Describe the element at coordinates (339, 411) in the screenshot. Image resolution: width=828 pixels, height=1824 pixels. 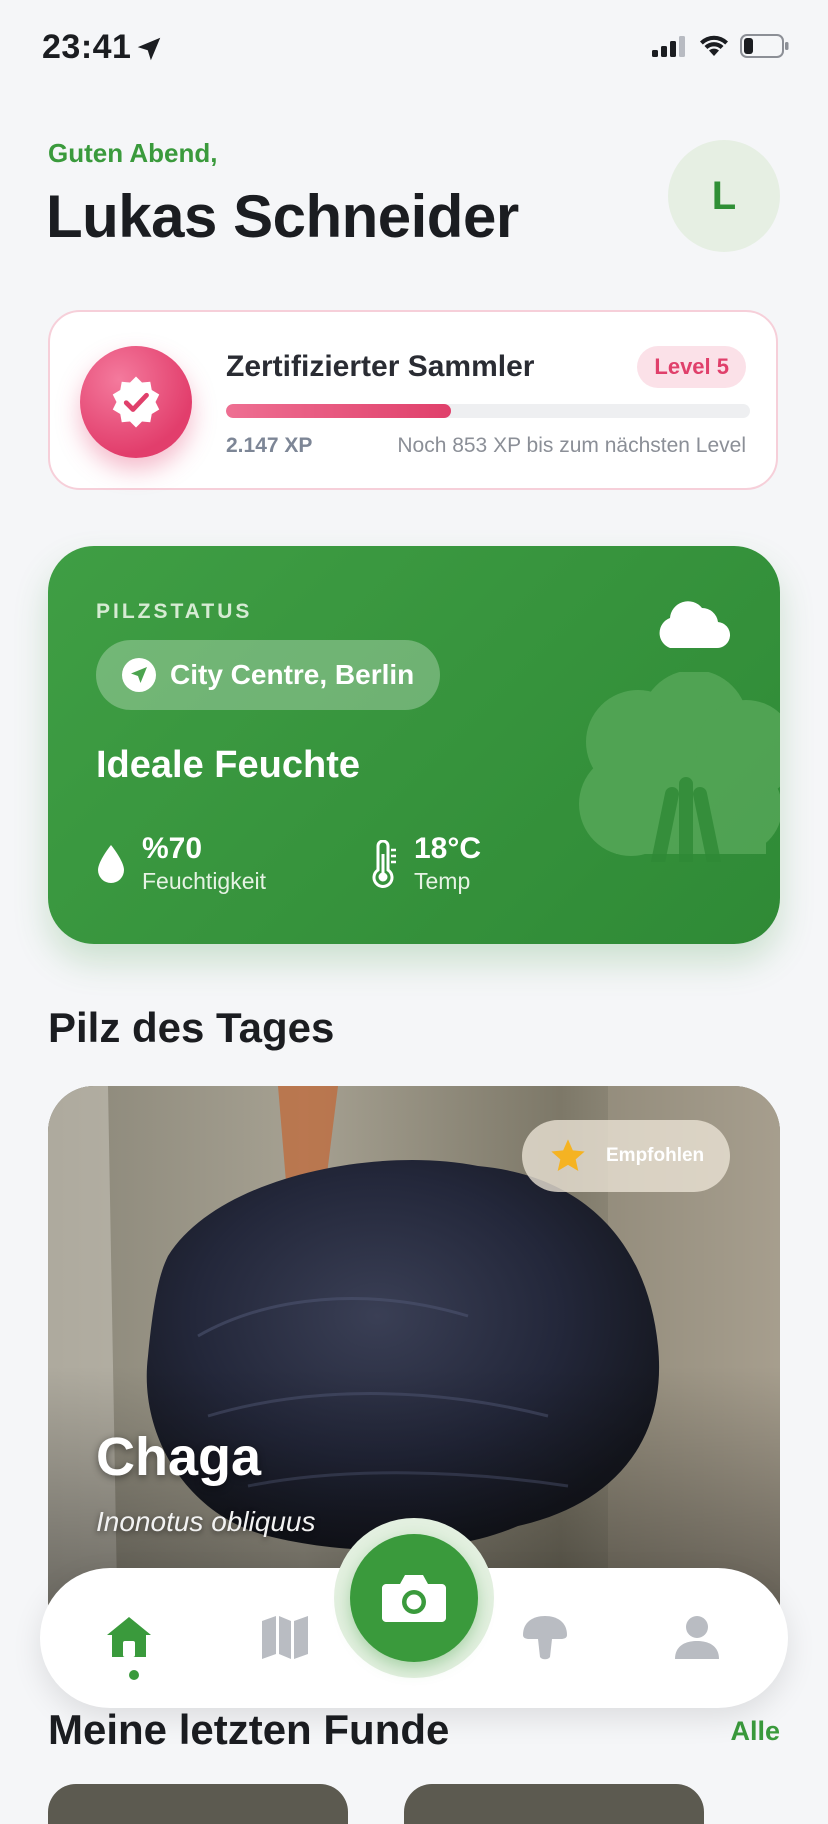
I see `xp-progress-fill` at that location.